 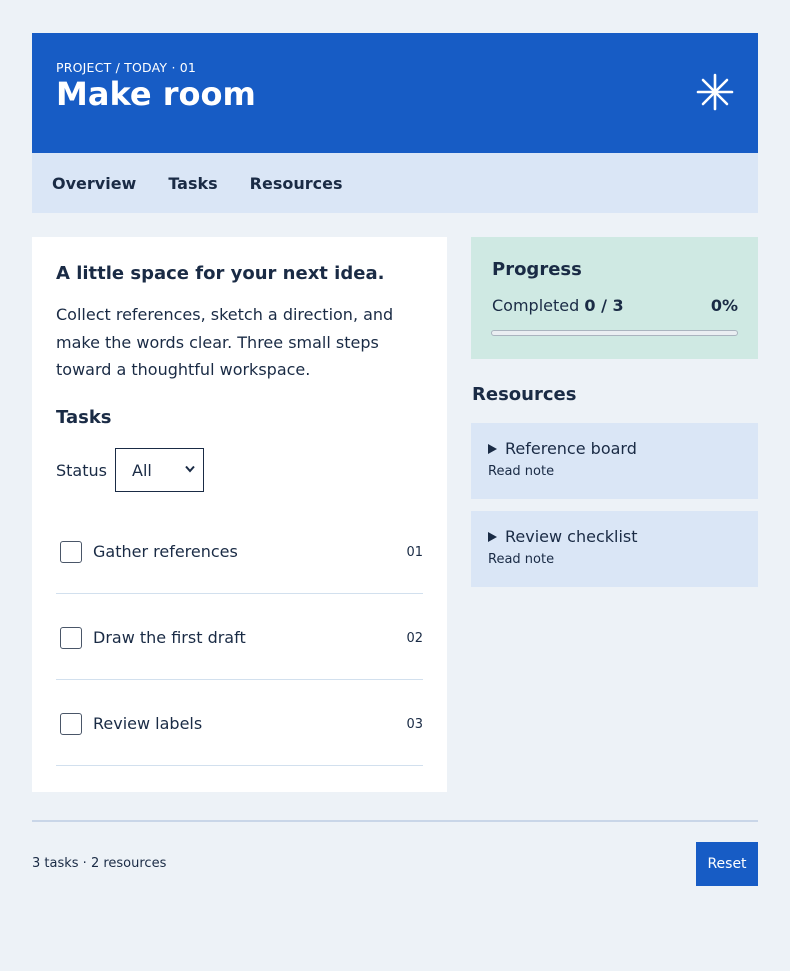 What do you see at coordinates (395, 93) in the screenshot?
I see `page-header: PROJECT / TODAY · 01 Make room` at bounding box center [395, 93].